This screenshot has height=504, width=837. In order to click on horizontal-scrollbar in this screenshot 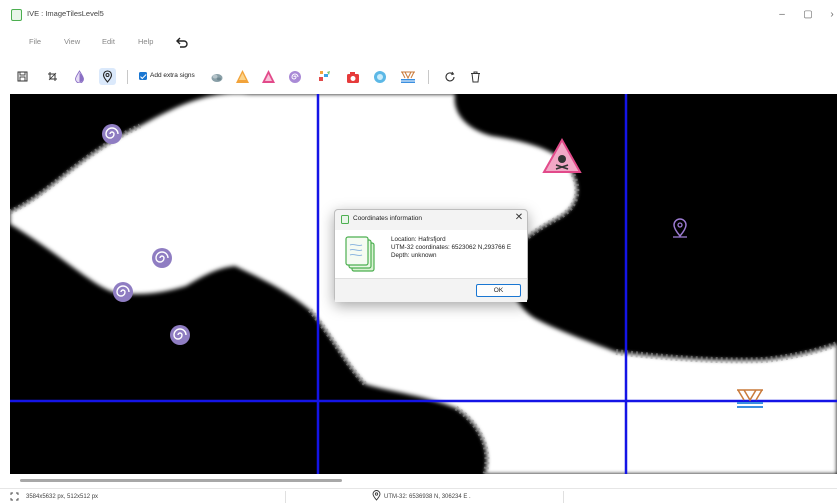, I will do `click(423, 481)`.